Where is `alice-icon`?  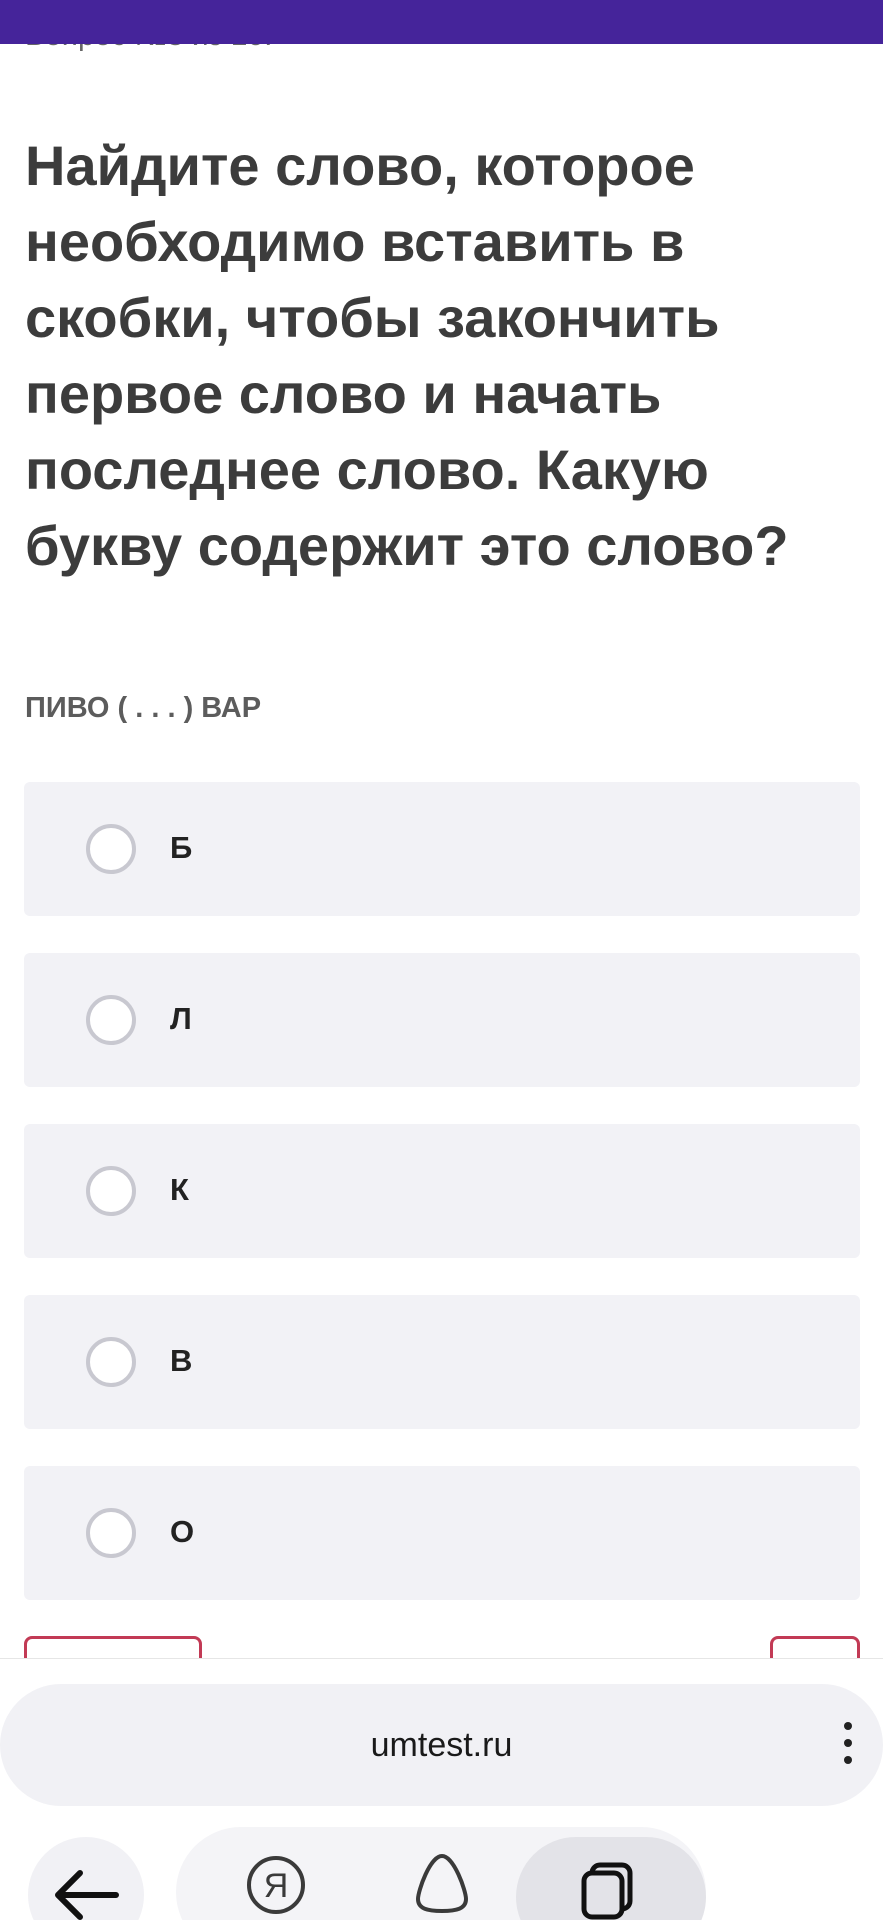 alice-icon is located at coordinates (442, 1883).